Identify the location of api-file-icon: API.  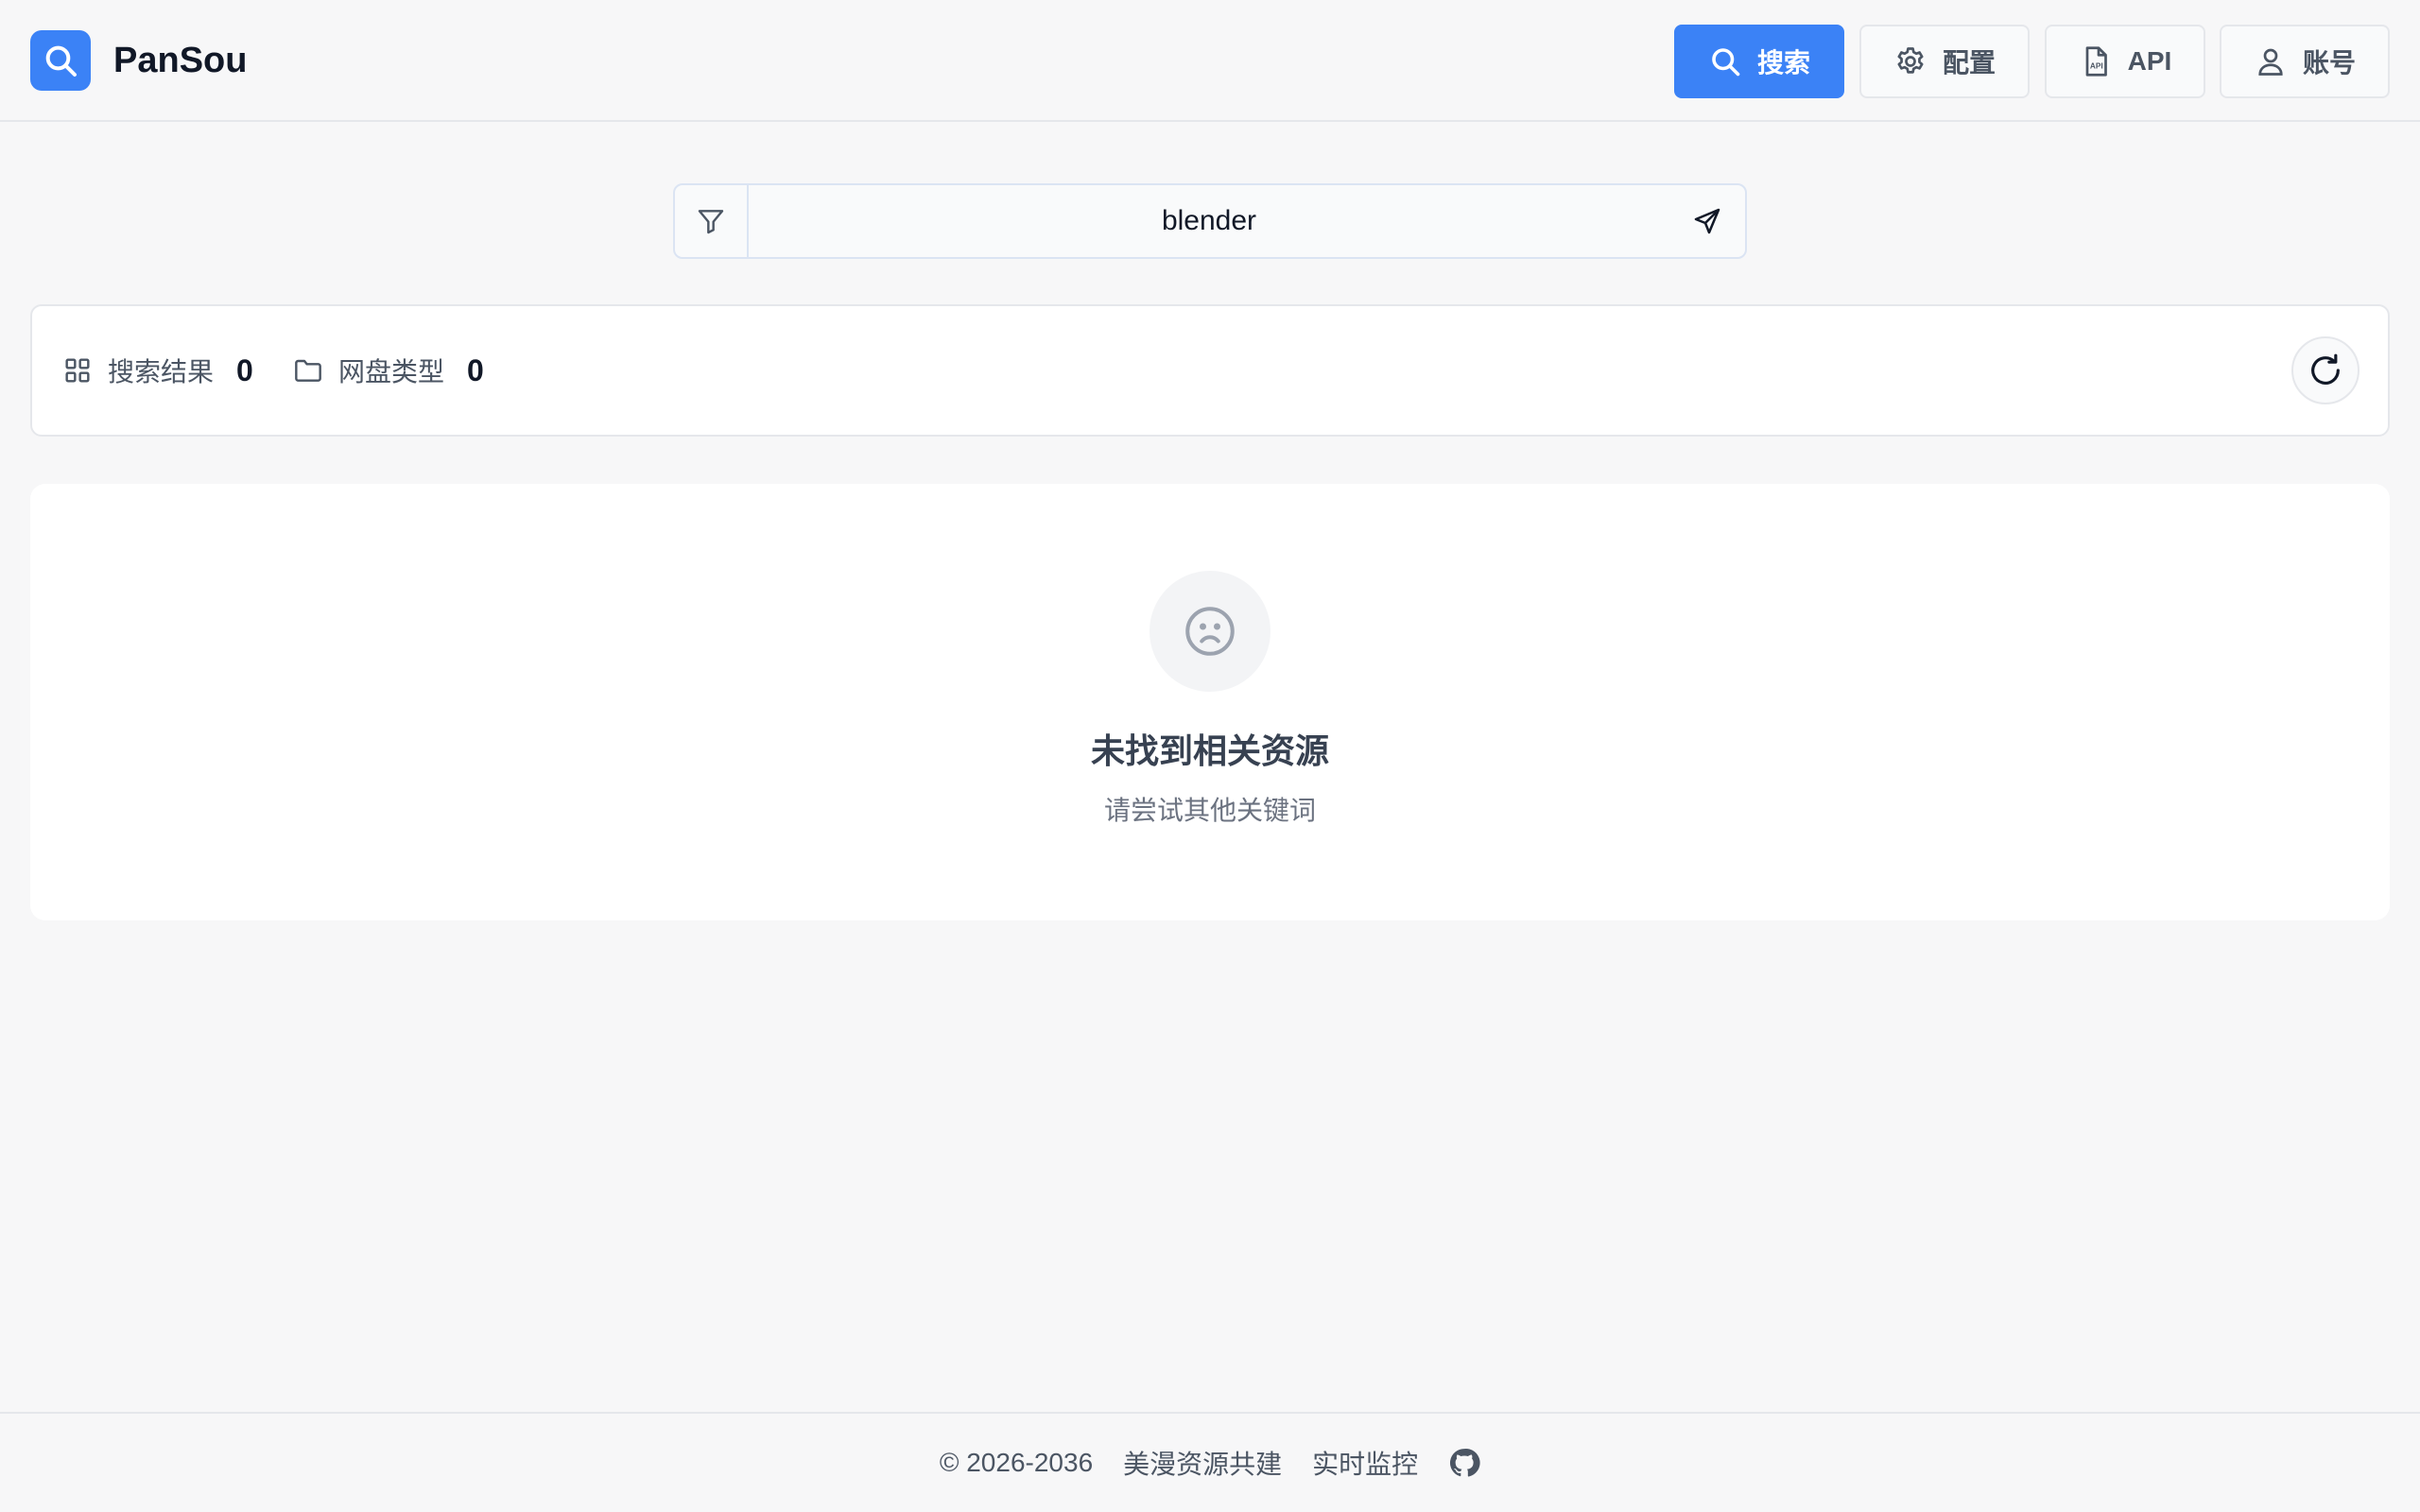
(2096, 61).